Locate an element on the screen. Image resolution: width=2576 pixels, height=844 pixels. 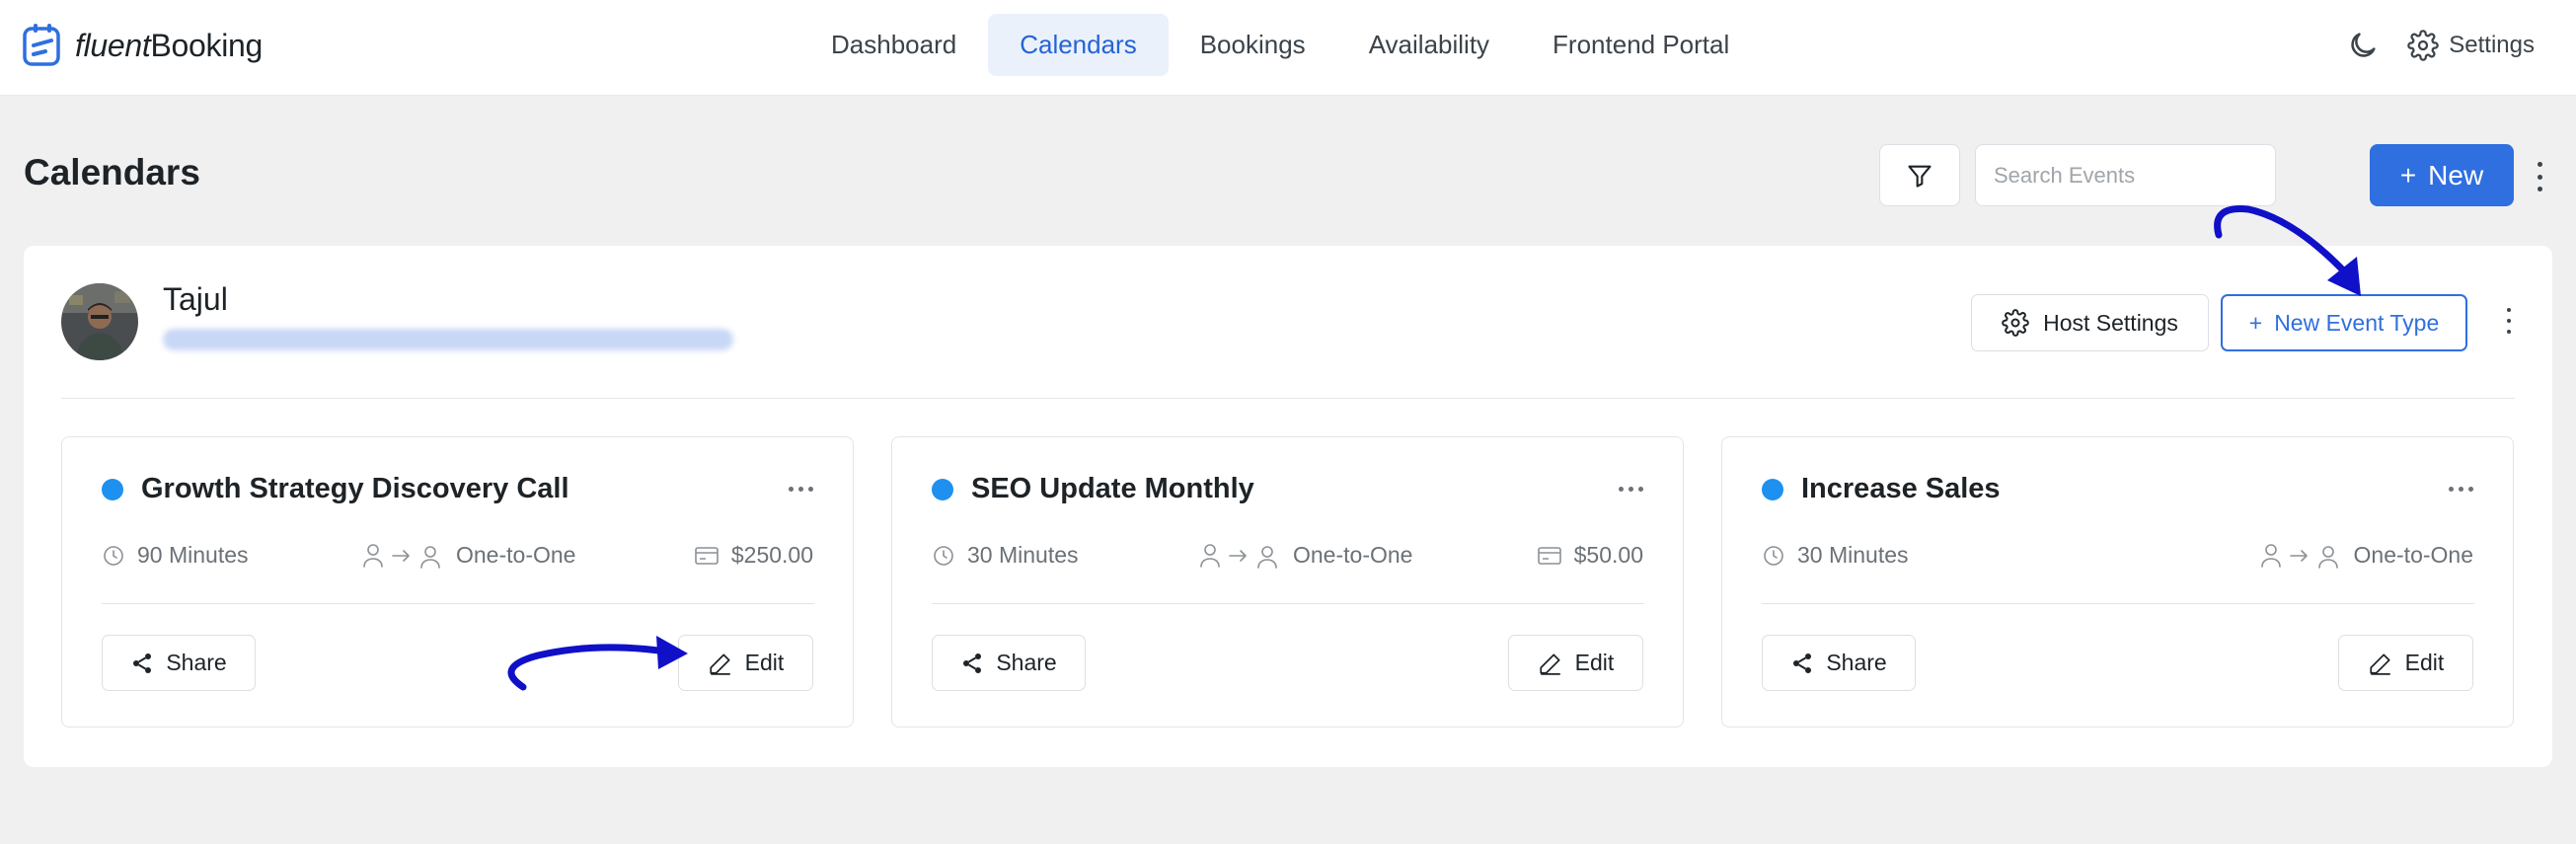
event-price: $250.00 is located at coordinates (753, 555).